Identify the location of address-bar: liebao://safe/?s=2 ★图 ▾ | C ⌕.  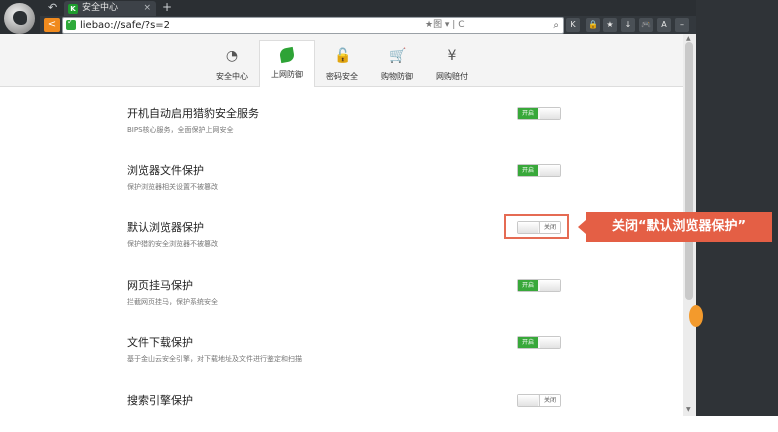
(313, 25).